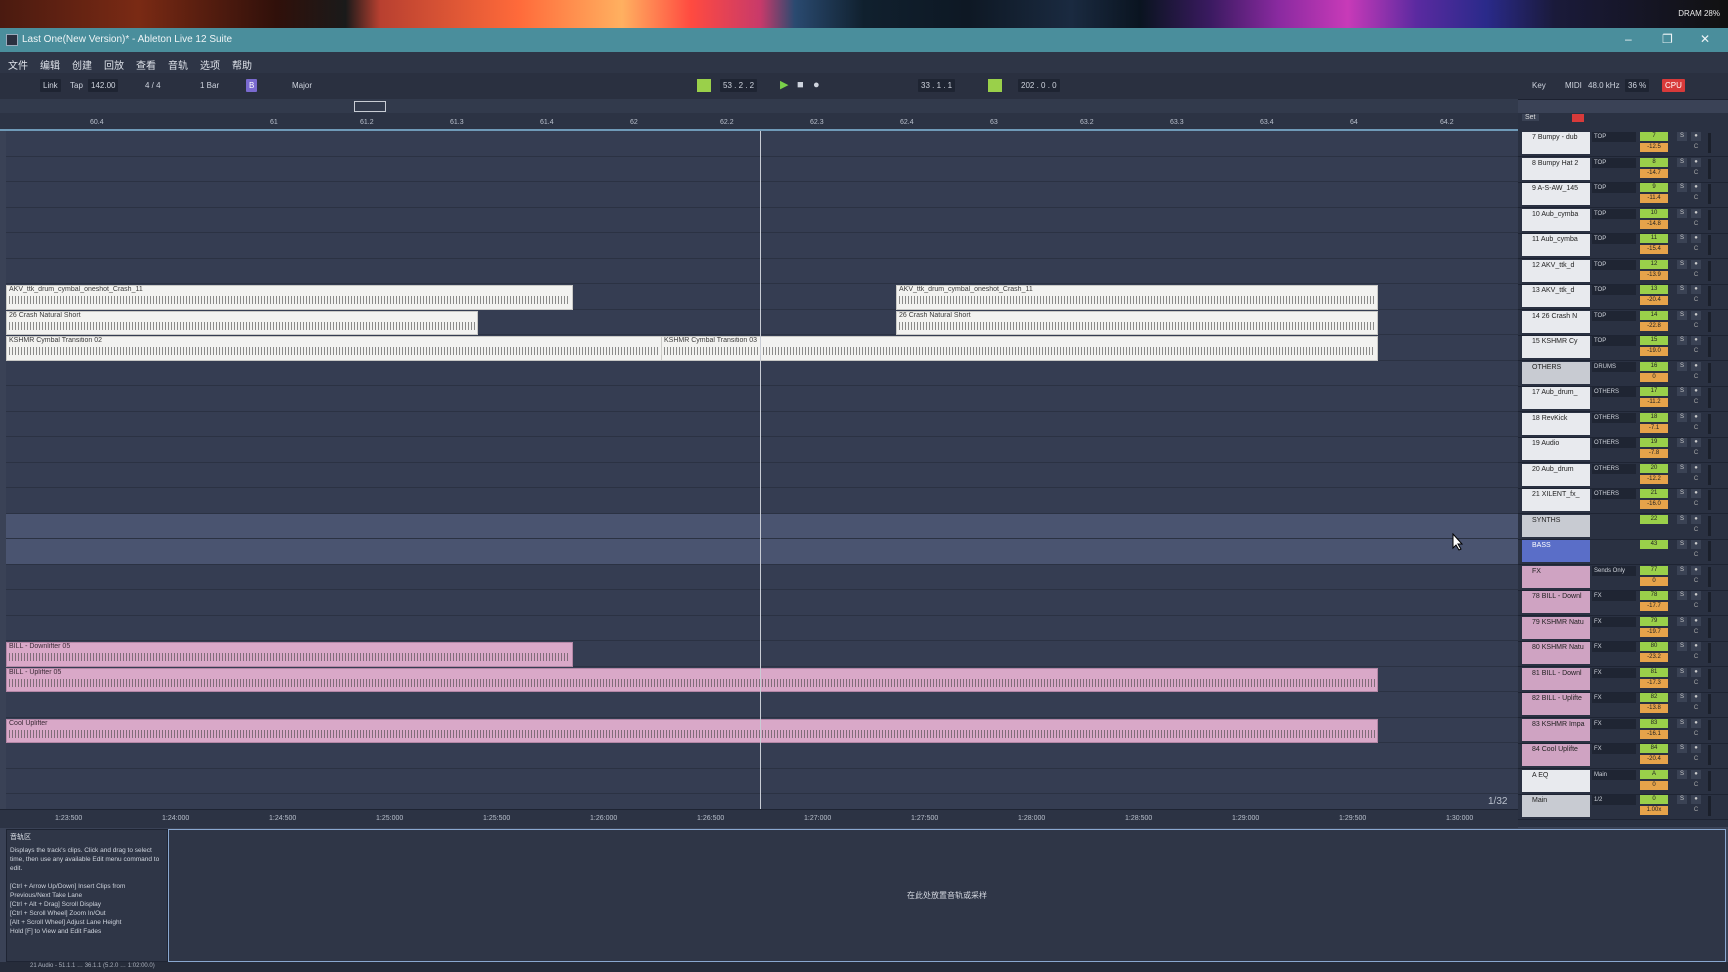 The image size is (1728, 972). What do you see at coordinates (1654, 468) in the screenshot?
I see `track-activator: 20` at bounding box center [1654, 468].